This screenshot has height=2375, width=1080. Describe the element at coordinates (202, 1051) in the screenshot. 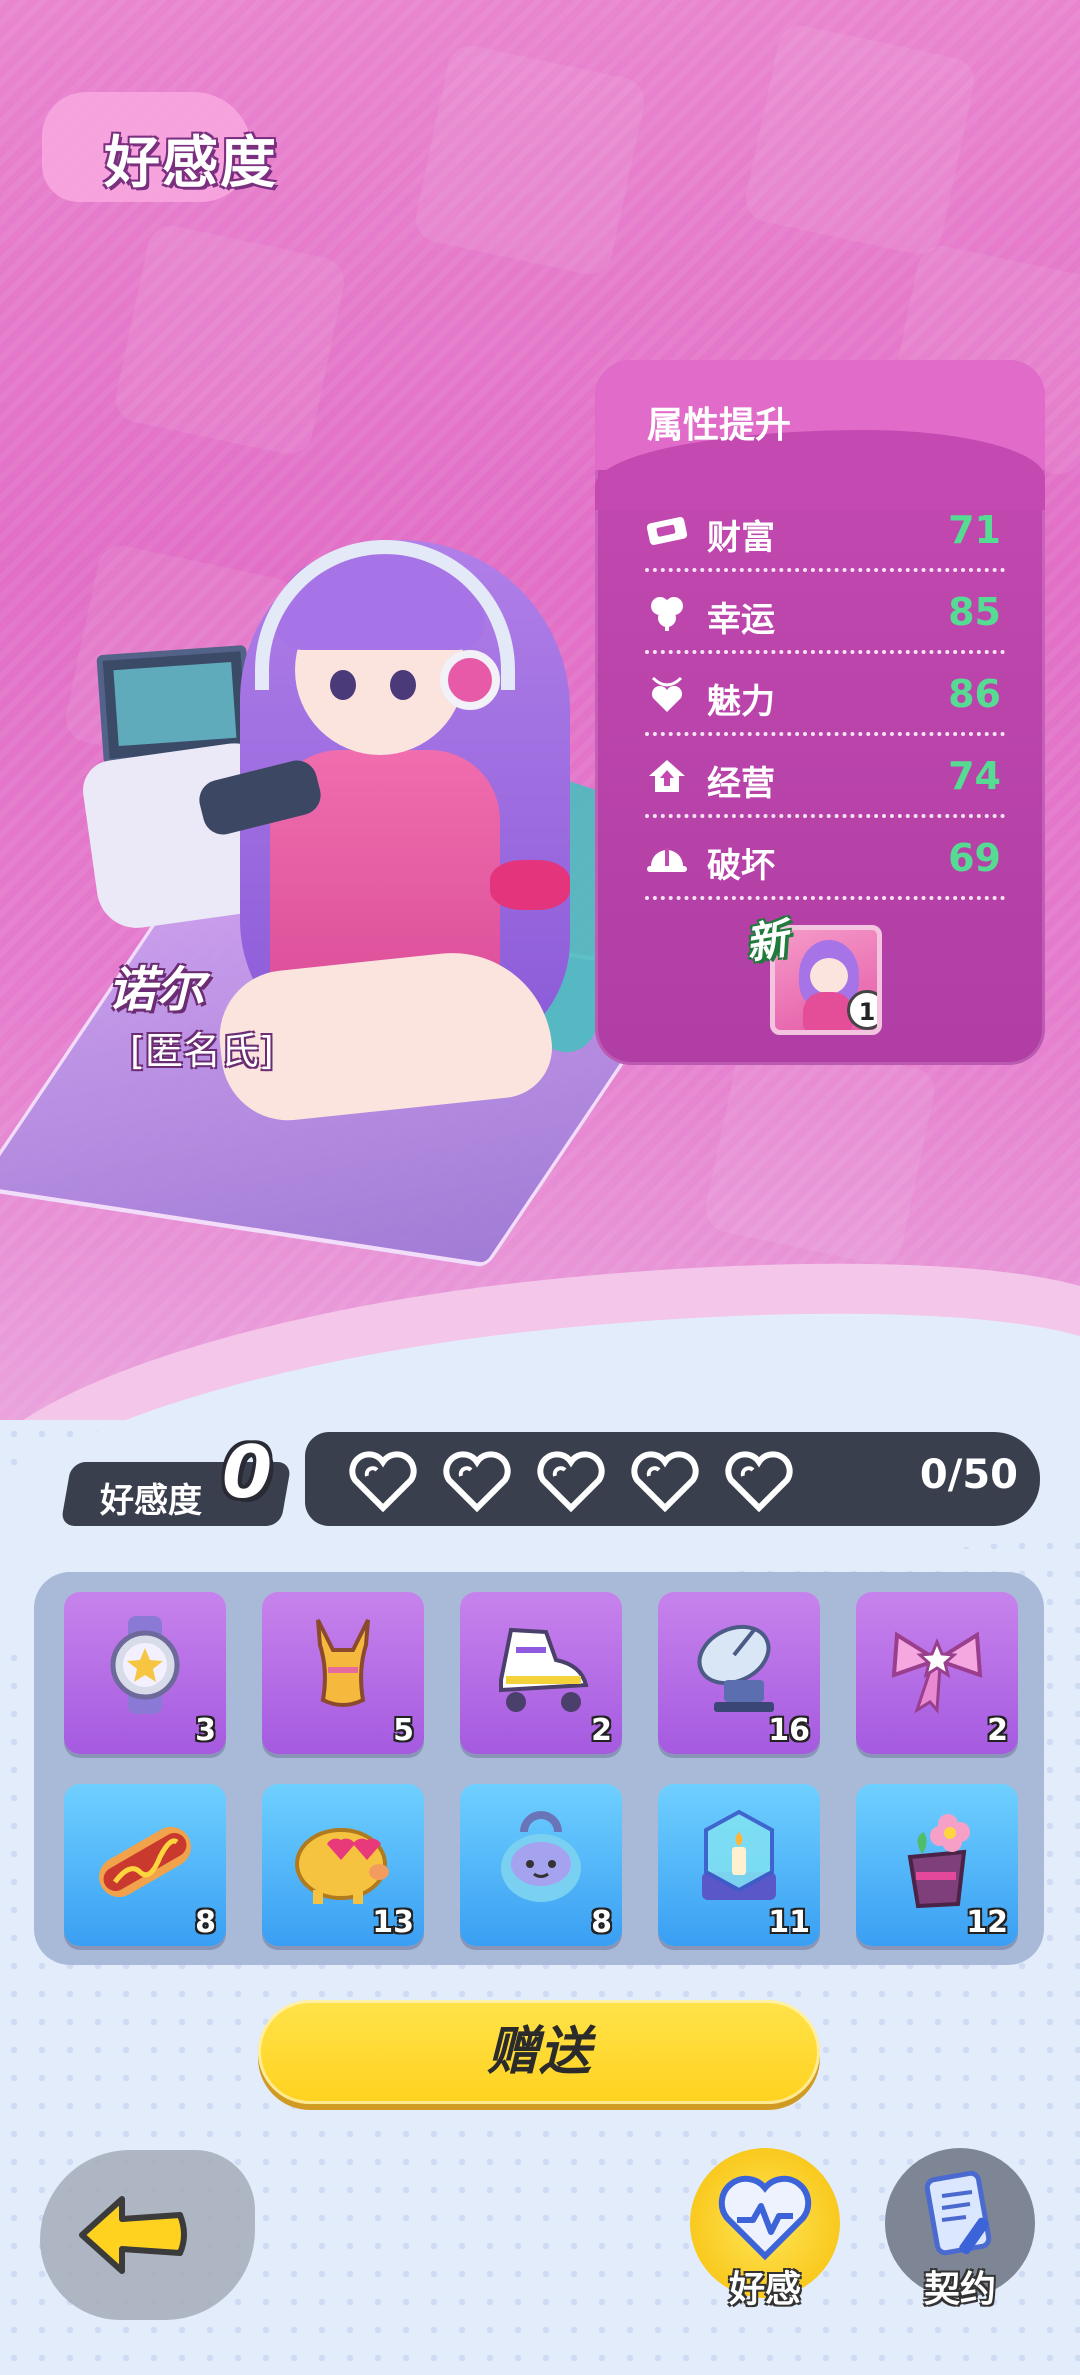

I see `character-title: [匿名氏]` at that location.